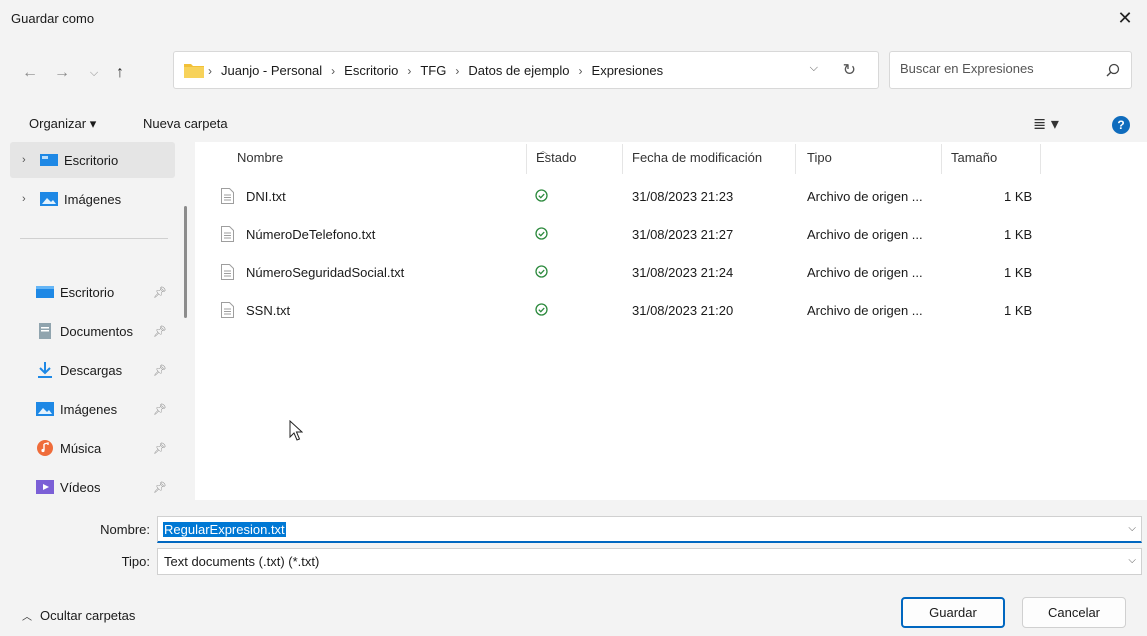 The image size is (1147, 636). What do you see at coordinates (311, 234) in the screenshot?
I see `file-name: NúmeroDeTelefono.txt` at bounding box center [311, 234].